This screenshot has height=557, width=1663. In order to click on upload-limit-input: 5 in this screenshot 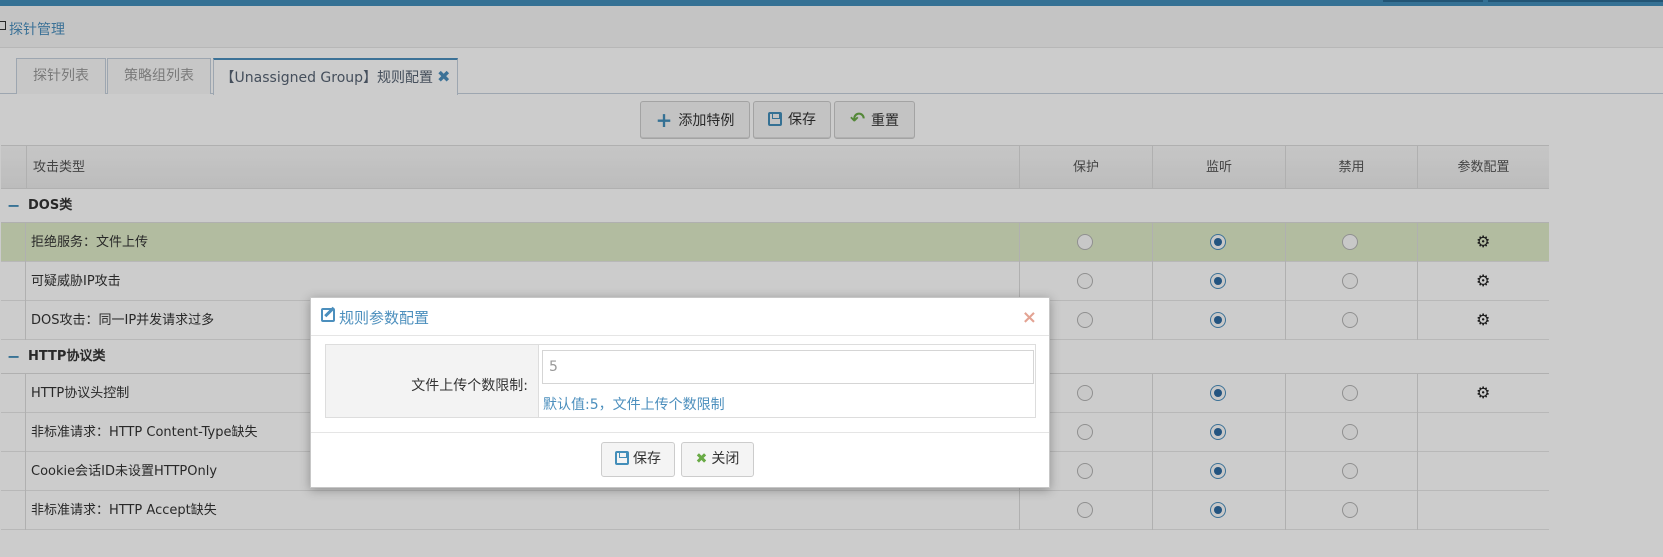, I will do `click(788, 367)`.